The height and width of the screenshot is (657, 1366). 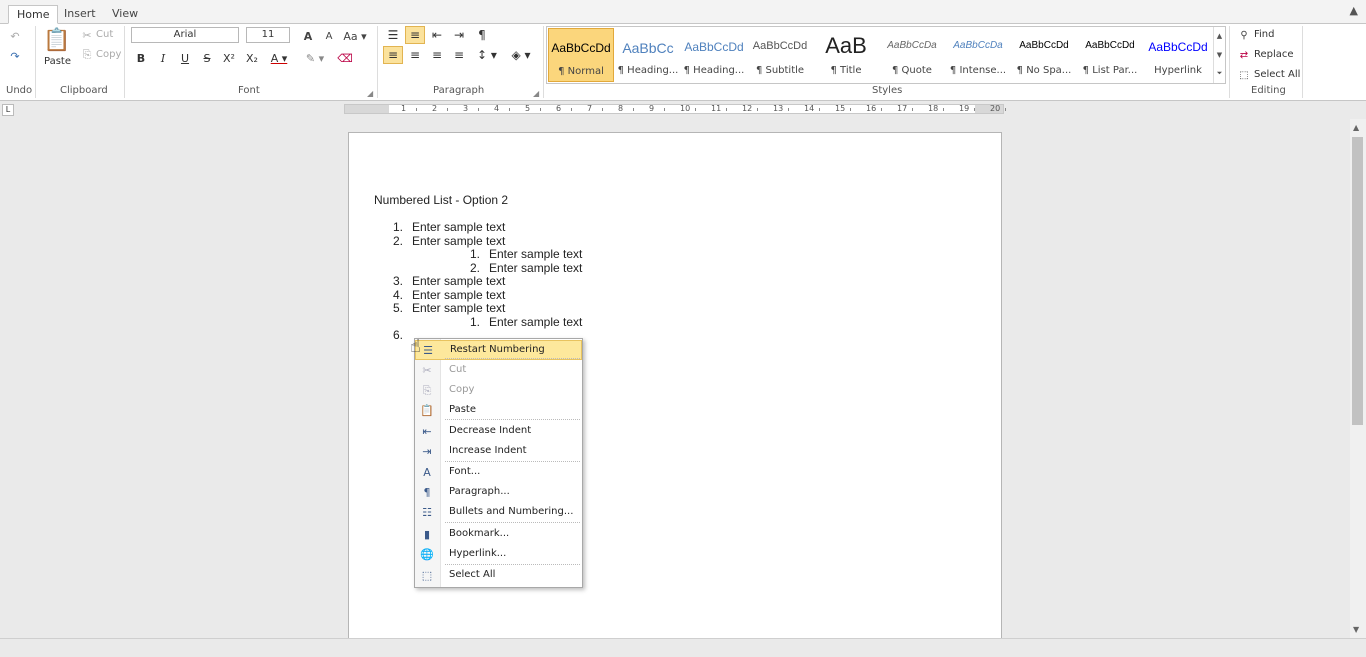 What do you see at coordinates (846, 55) in the screenshot?
I see `style-title: AaB ¶ Title` at bounding box center [846, 55].